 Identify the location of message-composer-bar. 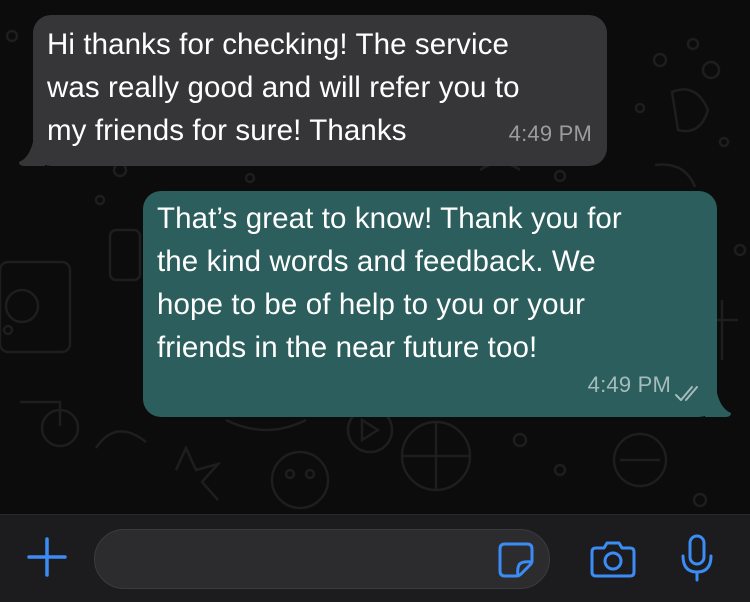
(375, 558).